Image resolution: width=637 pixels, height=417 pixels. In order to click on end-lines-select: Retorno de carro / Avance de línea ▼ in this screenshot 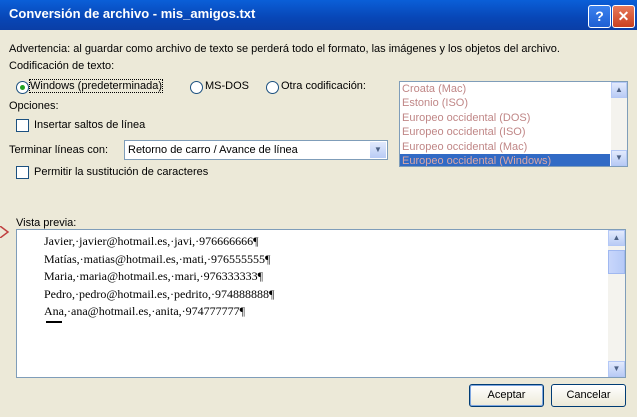, I will do `click(256, 150)`.